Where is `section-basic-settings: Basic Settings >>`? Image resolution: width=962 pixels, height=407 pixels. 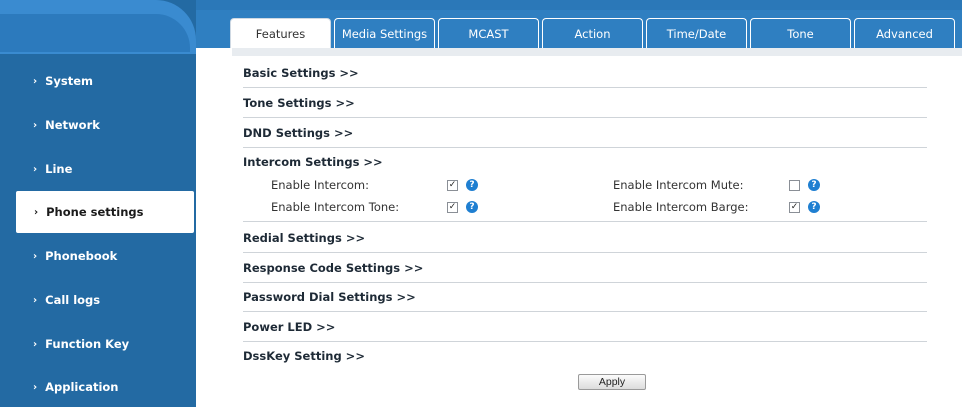 section-basic-settings: Basic Settings >> is located at coordinates (585, 73).